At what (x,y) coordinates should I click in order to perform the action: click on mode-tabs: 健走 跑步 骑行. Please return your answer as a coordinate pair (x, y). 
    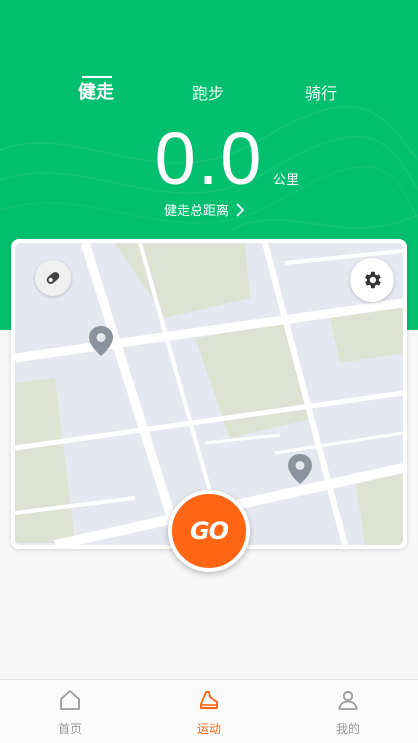
    Looking at the image, I should click on (209, 98).